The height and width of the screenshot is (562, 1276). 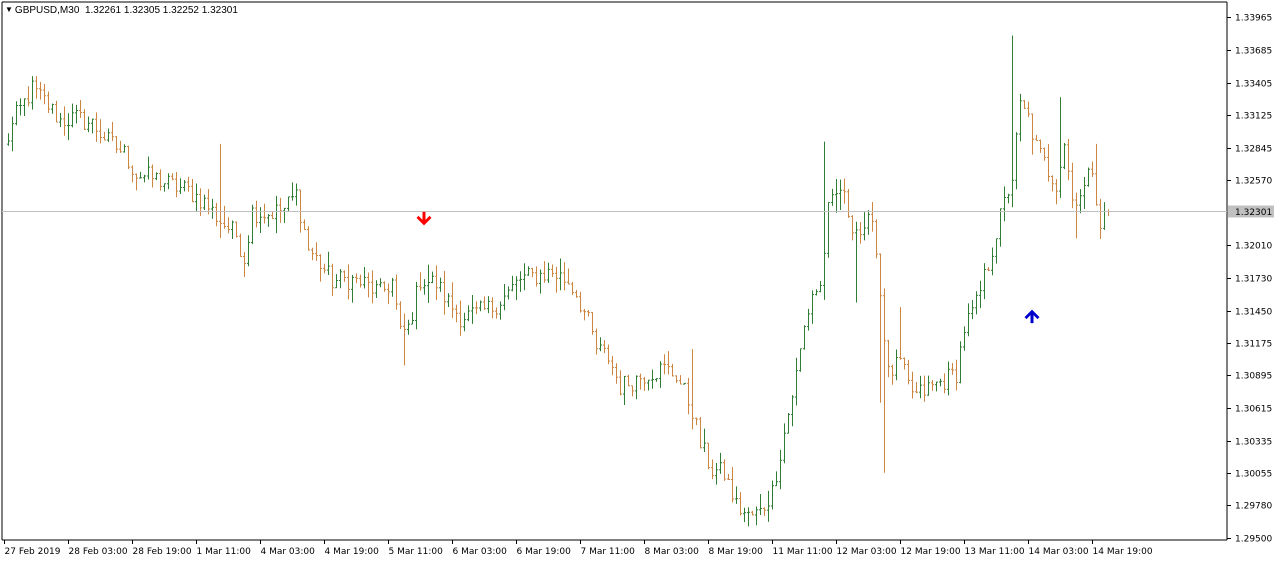 What do you see at coordinates (162, 552) in the screenshot?
I see `x-tick-label: 28 Feb 19:00` at bounding box center [162, 552].